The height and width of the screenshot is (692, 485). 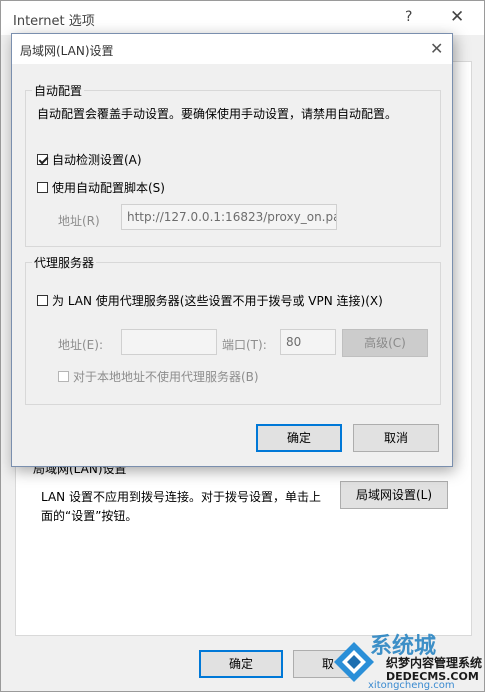 I want to click on lan-description: LAN 设置不应用到拨号连接。对于拨号设置，单击上面的“设置”按钮。, so click(x=181, y=506).